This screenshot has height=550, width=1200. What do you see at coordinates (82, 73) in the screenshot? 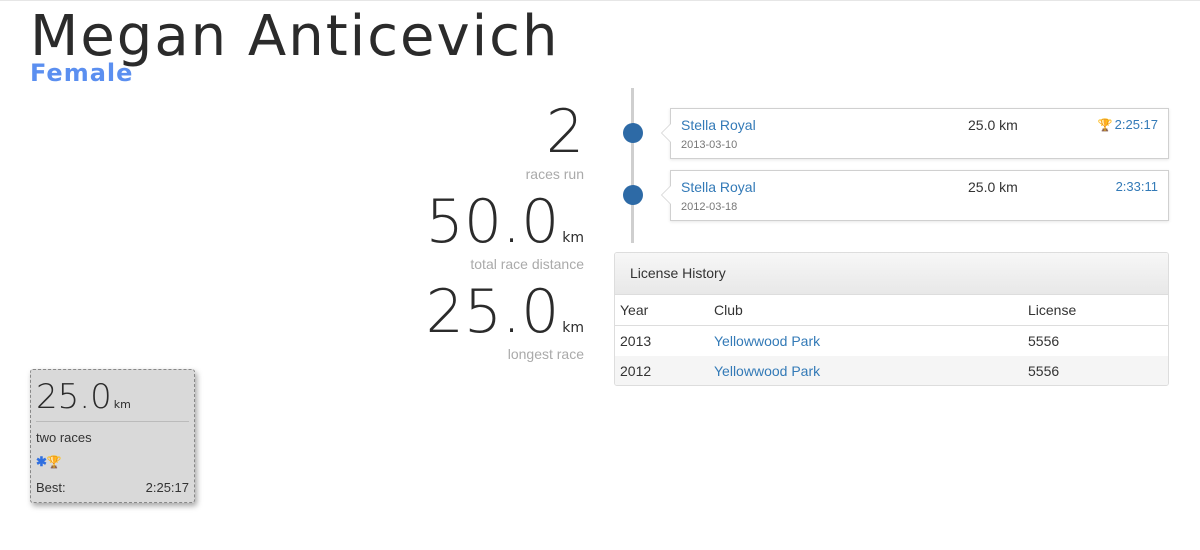
I see `runner-gender: Female` at bounding box center [82, 73].